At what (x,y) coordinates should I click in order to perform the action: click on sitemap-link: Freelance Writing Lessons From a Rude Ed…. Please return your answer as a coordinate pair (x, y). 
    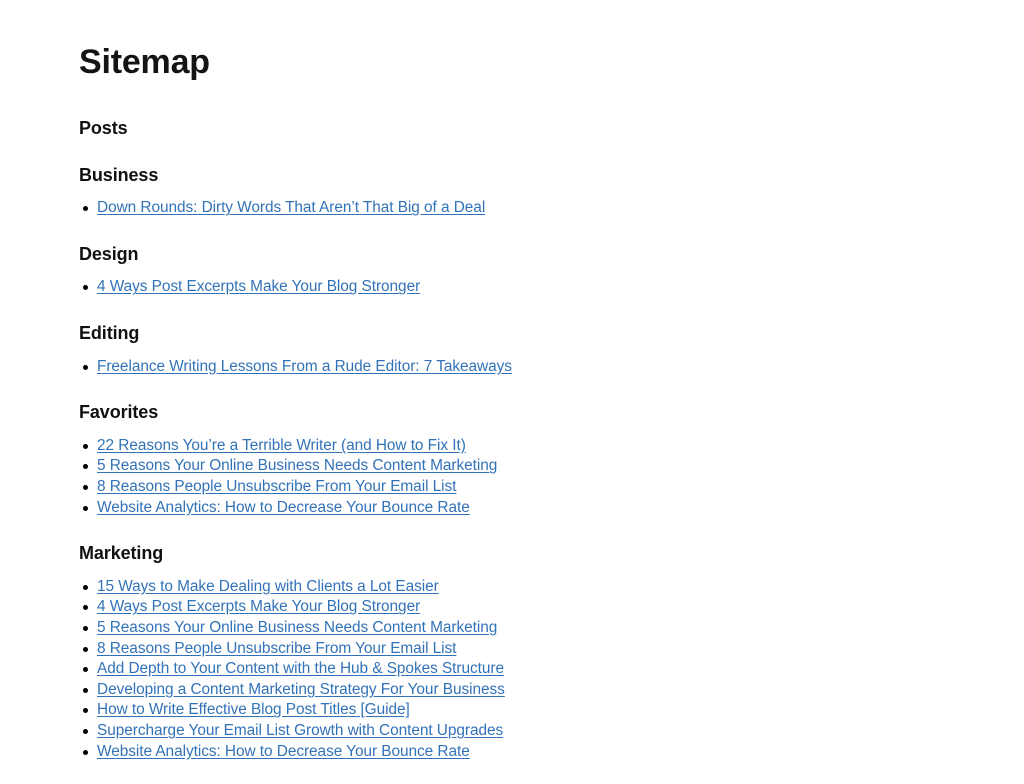
    Looking at the image, I should click on (304, 366).